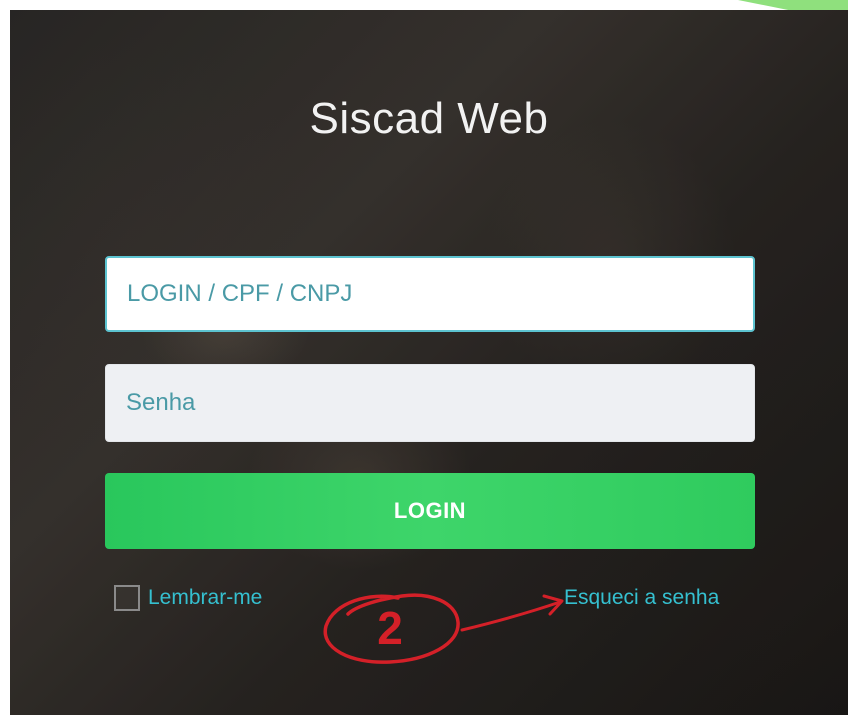 The height and width of the screenshot is (715, 848). Describe the element at coordinates (641, 598) in the screenshot. I see `forgot-password-link: Esqueci a senha` at that location.